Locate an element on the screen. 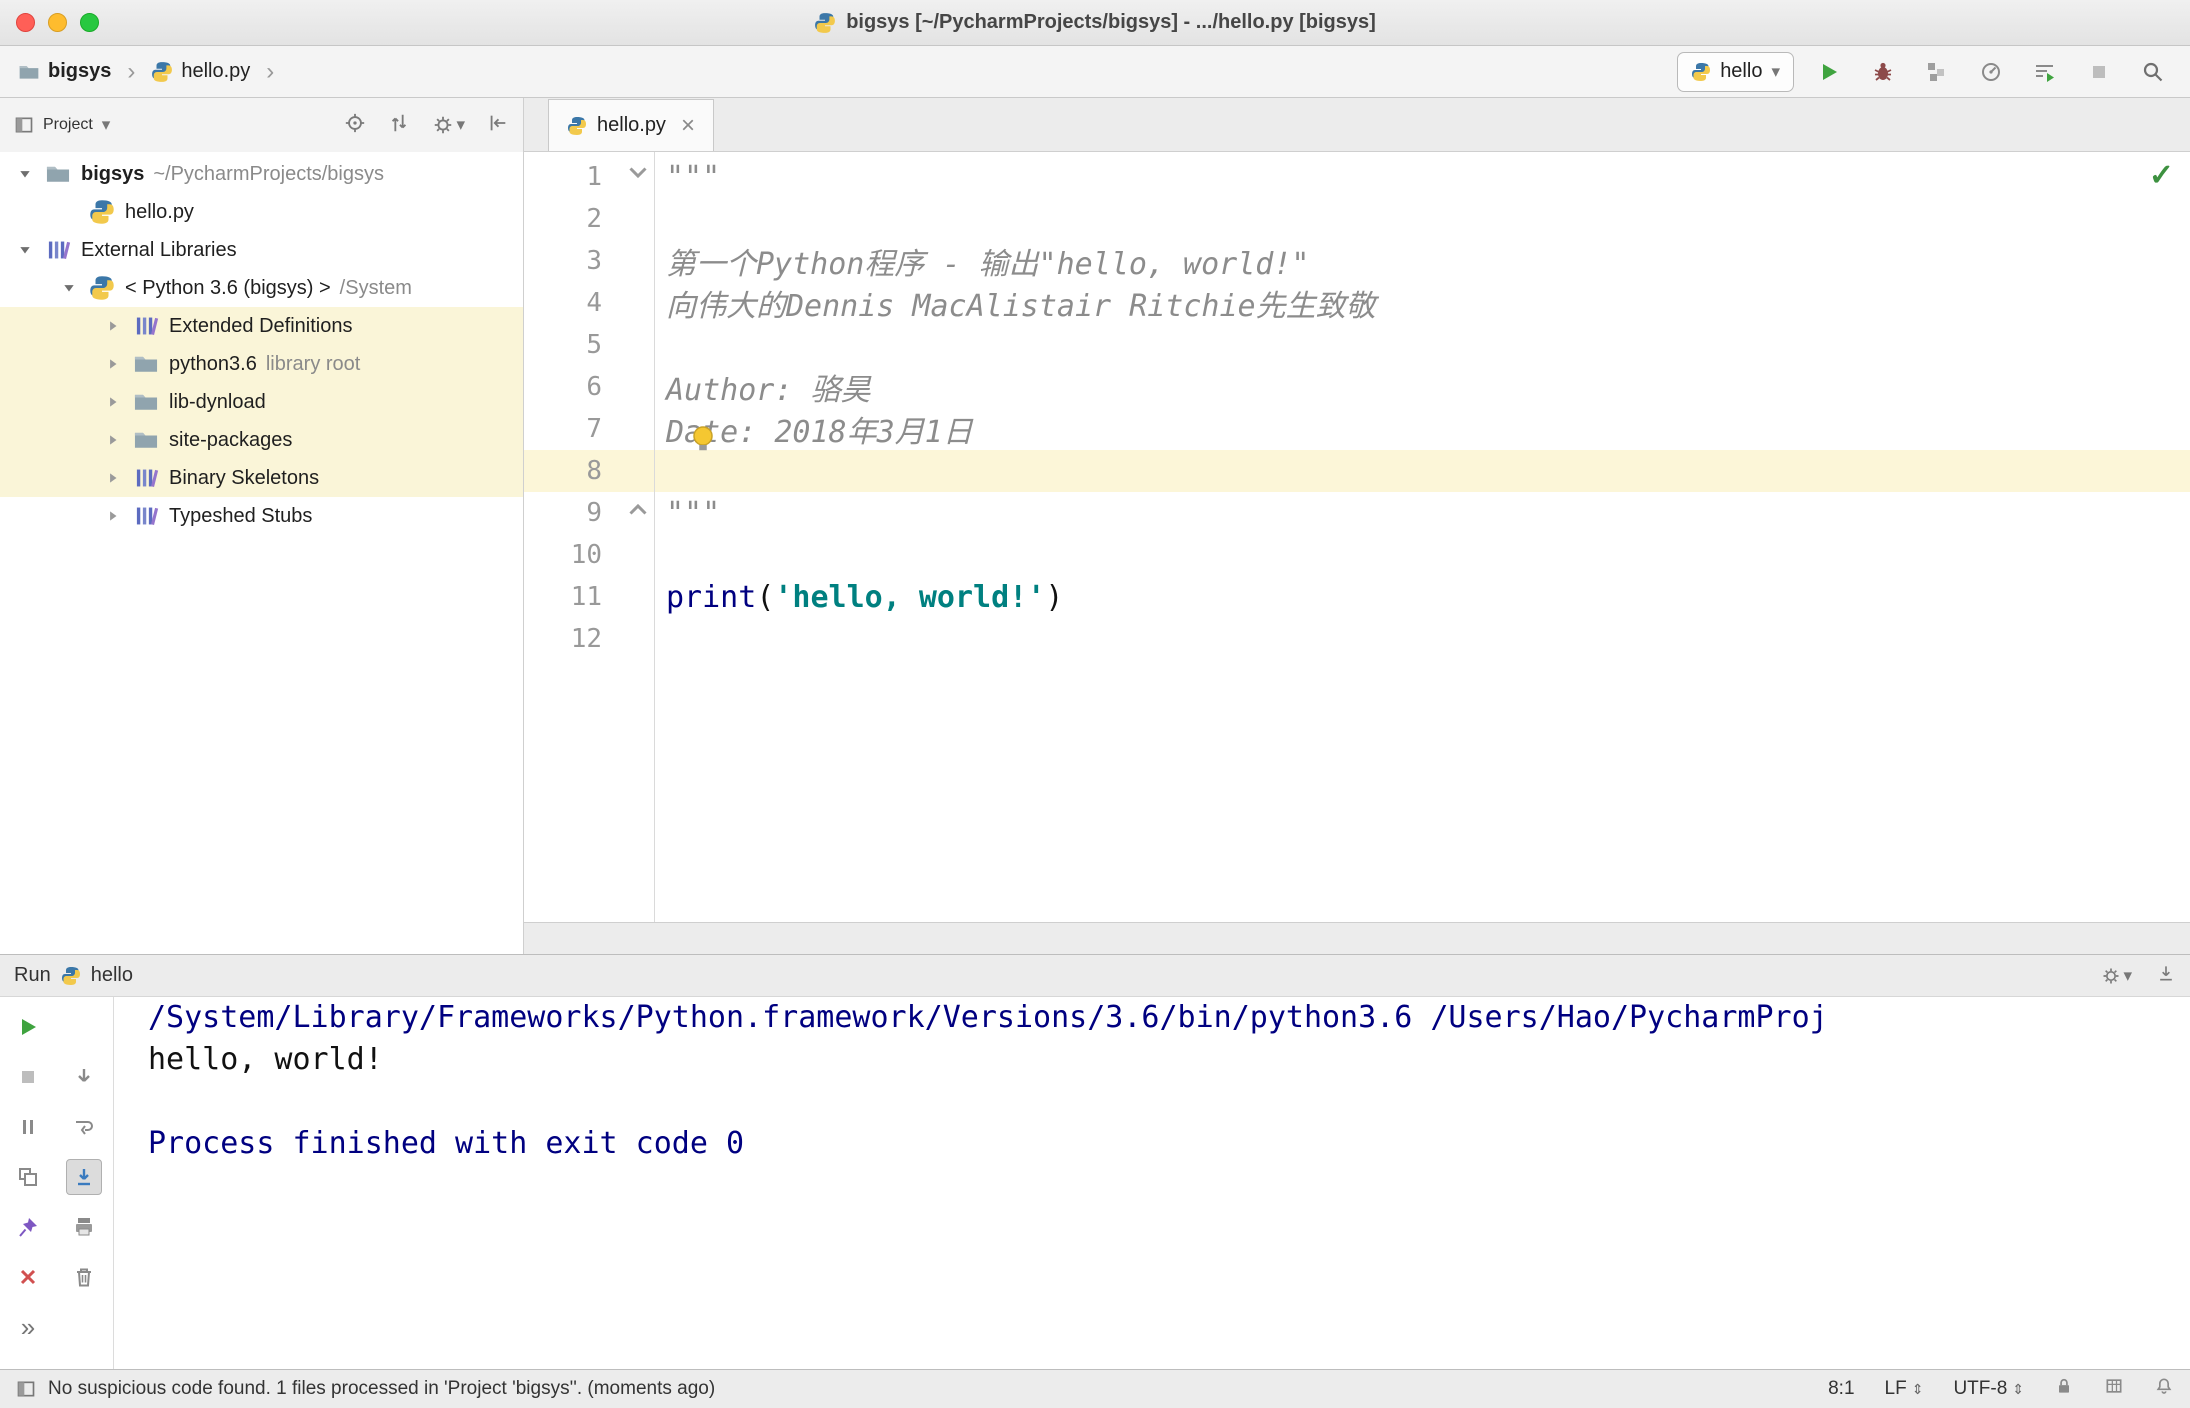 The image size is (2190, 1408). tree-item-external-libraries: External Libraries is located at coordinates (261, 250).